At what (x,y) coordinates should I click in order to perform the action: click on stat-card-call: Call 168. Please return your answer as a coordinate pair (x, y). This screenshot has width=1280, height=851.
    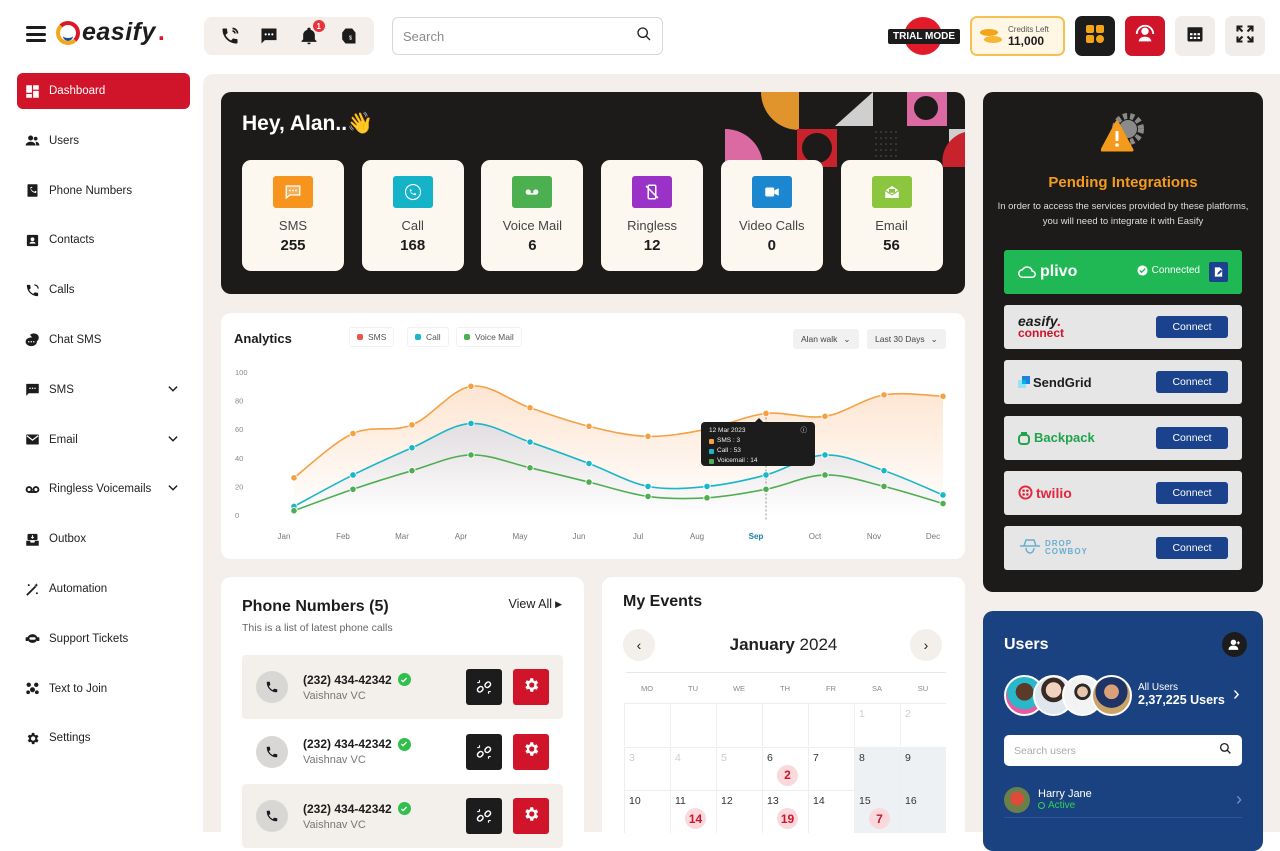
    Looking at the image, I should click on (412, 215).